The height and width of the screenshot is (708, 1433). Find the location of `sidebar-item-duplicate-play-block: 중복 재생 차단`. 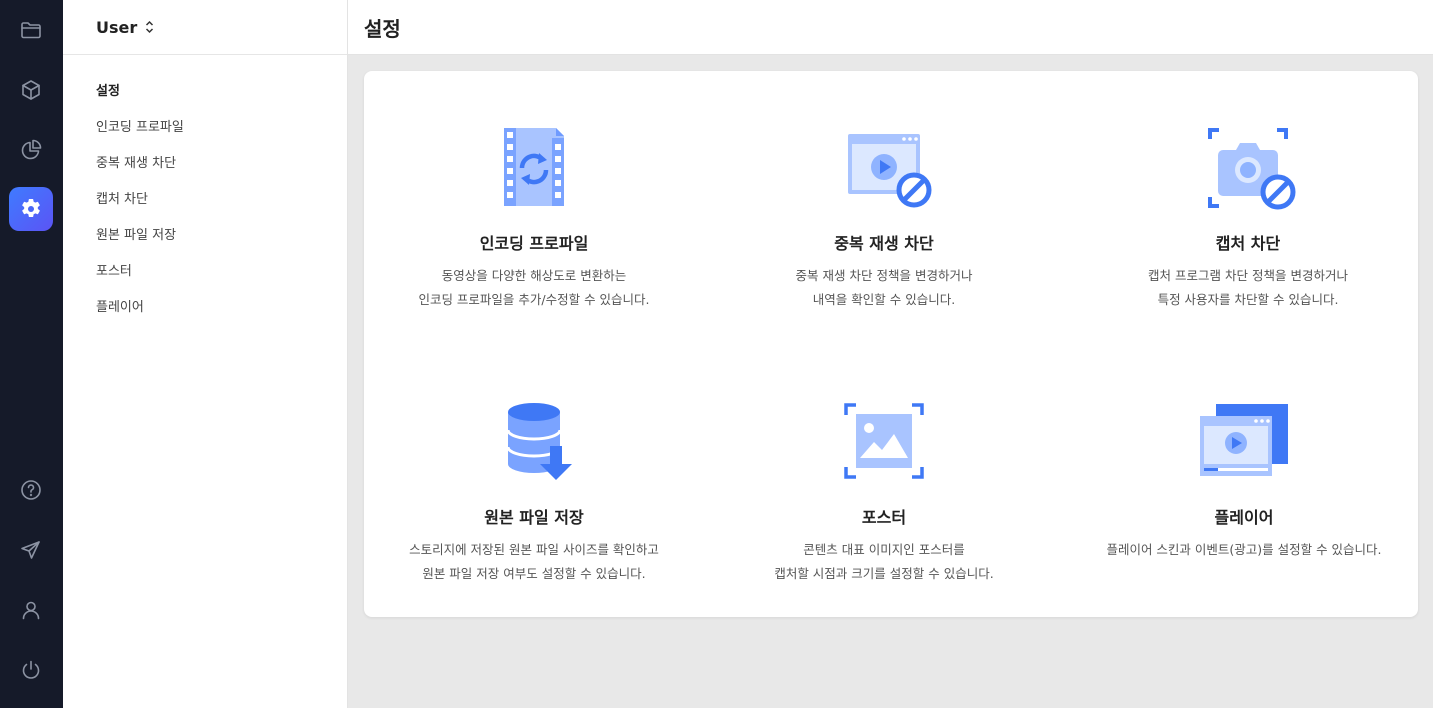

sidebar-item-duplicate-play-block: 중복 재생 차단 is located at coordinates (205, 161).